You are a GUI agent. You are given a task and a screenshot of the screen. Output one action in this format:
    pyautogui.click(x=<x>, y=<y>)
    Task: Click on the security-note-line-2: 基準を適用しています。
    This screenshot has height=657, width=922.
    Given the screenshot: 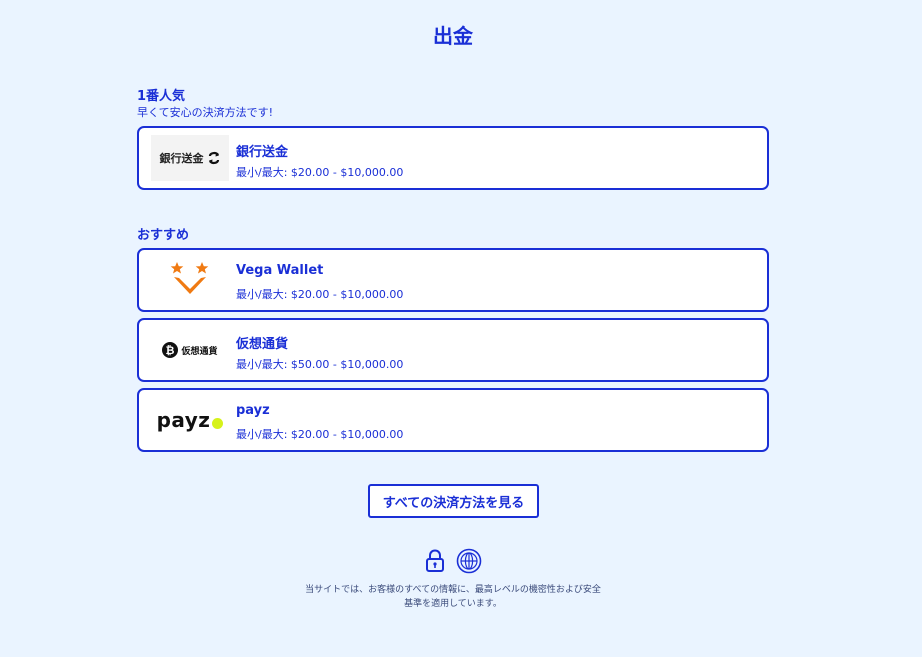 What is the action you would take?
    pyautogui.click(x=453, y=604)
    